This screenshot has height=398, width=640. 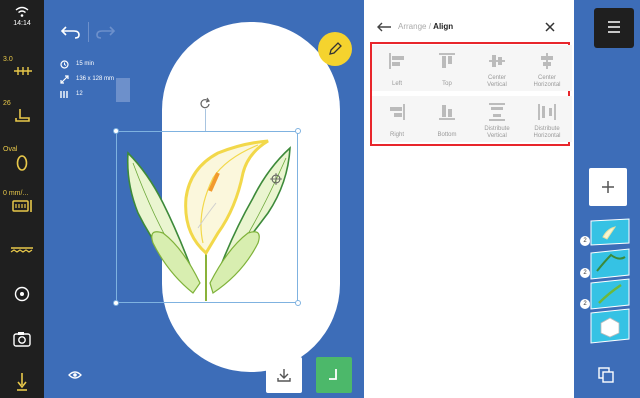 What do you see at coordinates (396, 135) in the screenshot?
I see `align-right-label: Right` at bounding box center [396, 135].